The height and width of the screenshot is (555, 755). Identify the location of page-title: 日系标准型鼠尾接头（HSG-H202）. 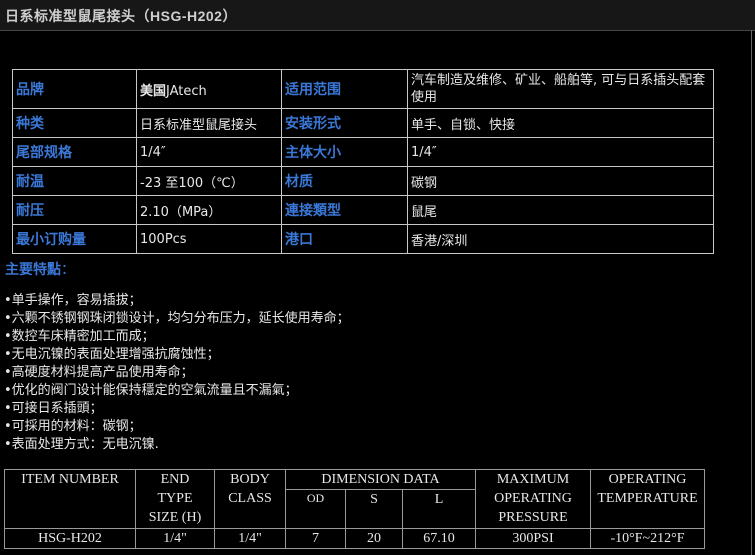
(121, 16).